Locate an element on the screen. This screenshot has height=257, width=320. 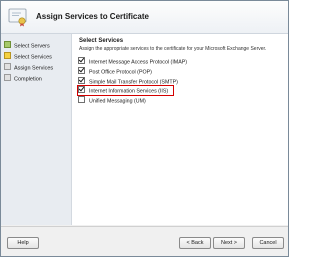
pop-checkbox is located at coordinates (81, 70).